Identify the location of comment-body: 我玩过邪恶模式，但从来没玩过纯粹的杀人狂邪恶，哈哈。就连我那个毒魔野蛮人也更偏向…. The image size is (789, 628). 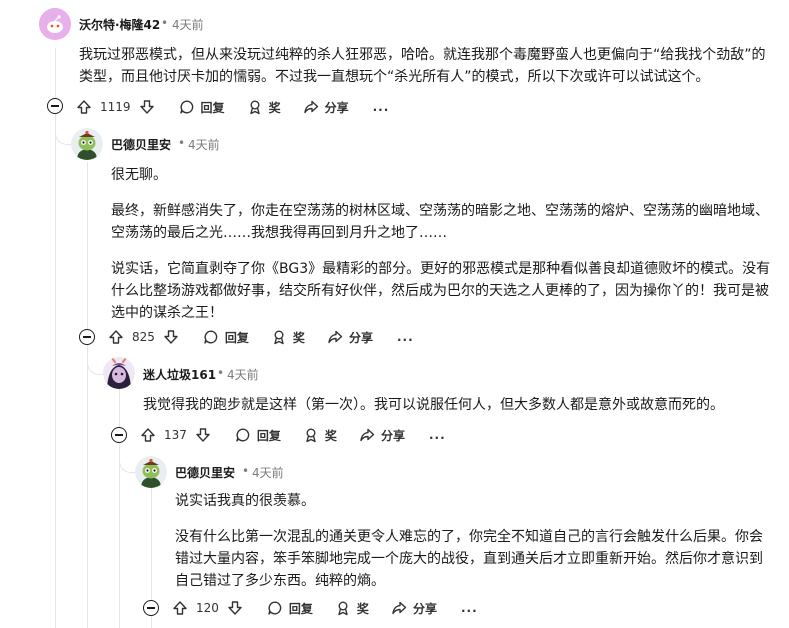
(422, 66).